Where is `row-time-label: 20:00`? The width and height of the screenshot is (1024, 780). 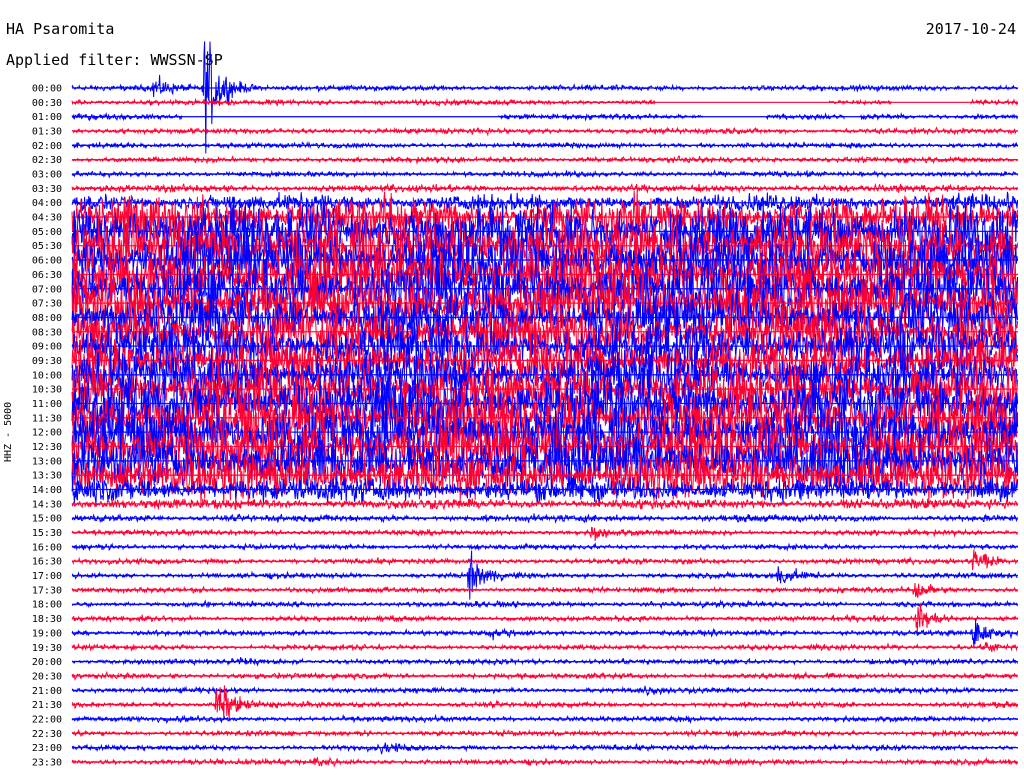 row-time-label: 20:00 is located at coordinates (47, 662).